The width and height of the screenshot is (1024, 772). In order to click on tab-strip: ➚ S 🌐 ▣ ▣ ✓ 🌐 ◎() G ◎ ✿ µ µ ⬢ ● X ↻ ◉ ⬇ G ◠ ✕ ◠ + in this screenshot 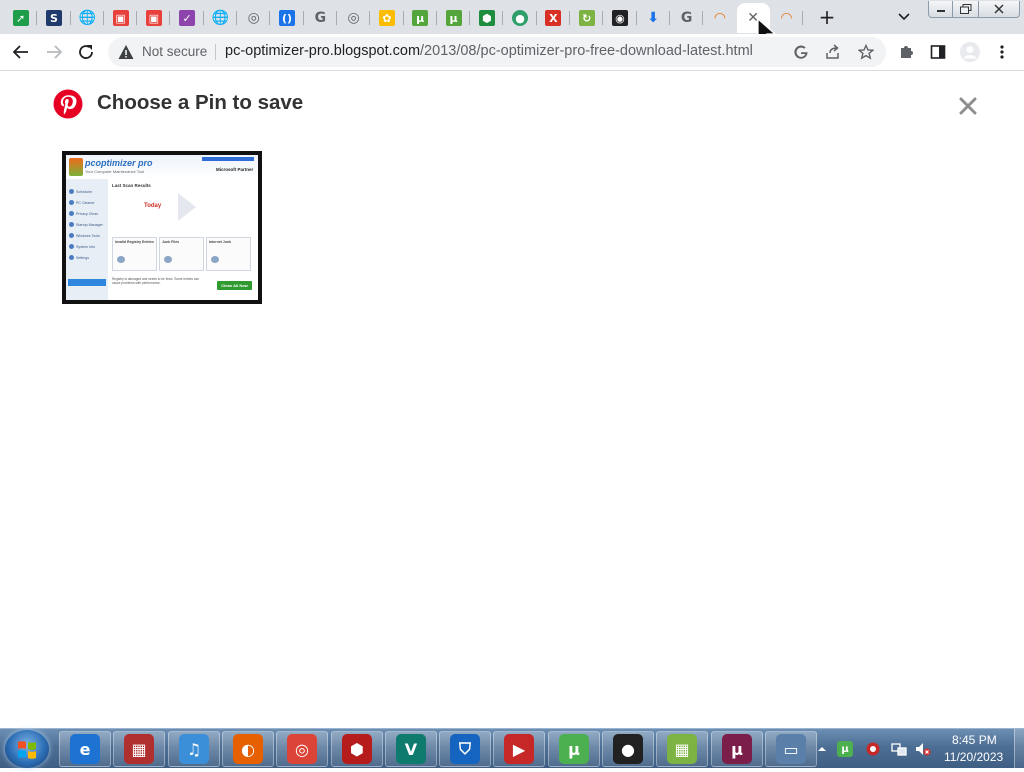, I will do `click(512, 17)`.